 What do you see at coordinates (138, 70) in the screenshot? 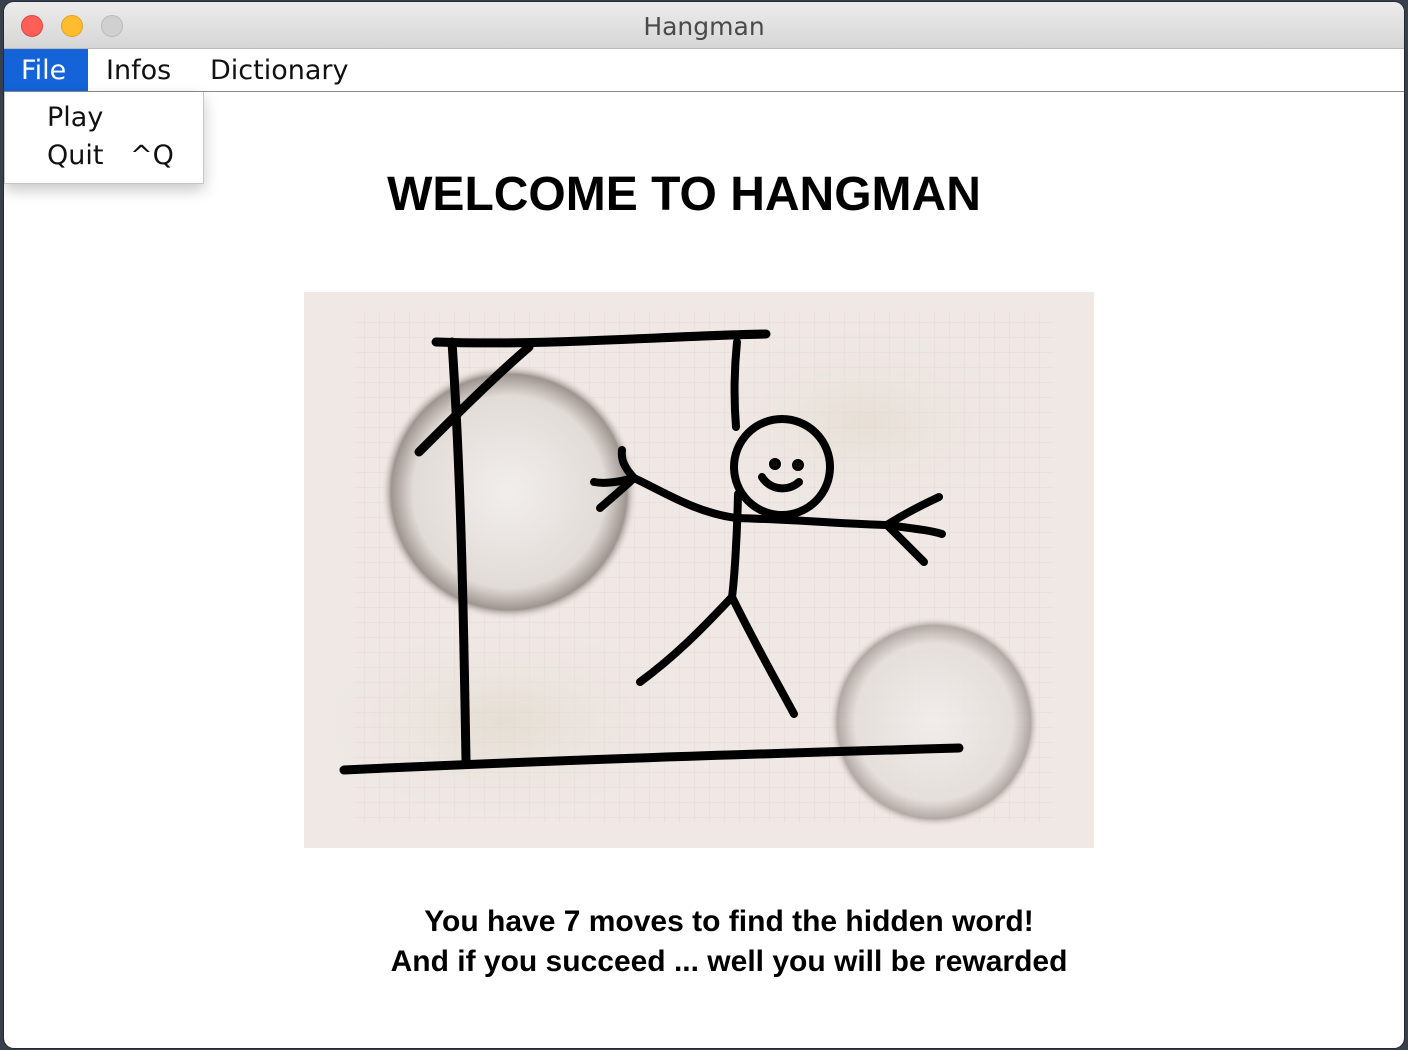
I see `menu-infos: Infos` at bounding box center [138, 70].